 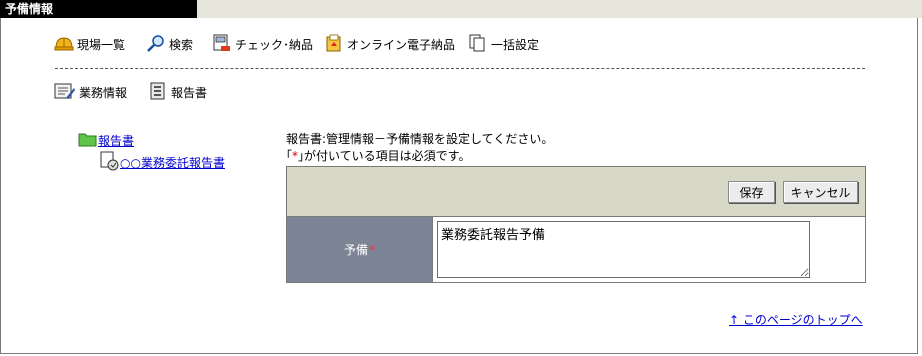 I want to click on tree-node-child: ○○業務委託報告書, so click(x=162, y=162).